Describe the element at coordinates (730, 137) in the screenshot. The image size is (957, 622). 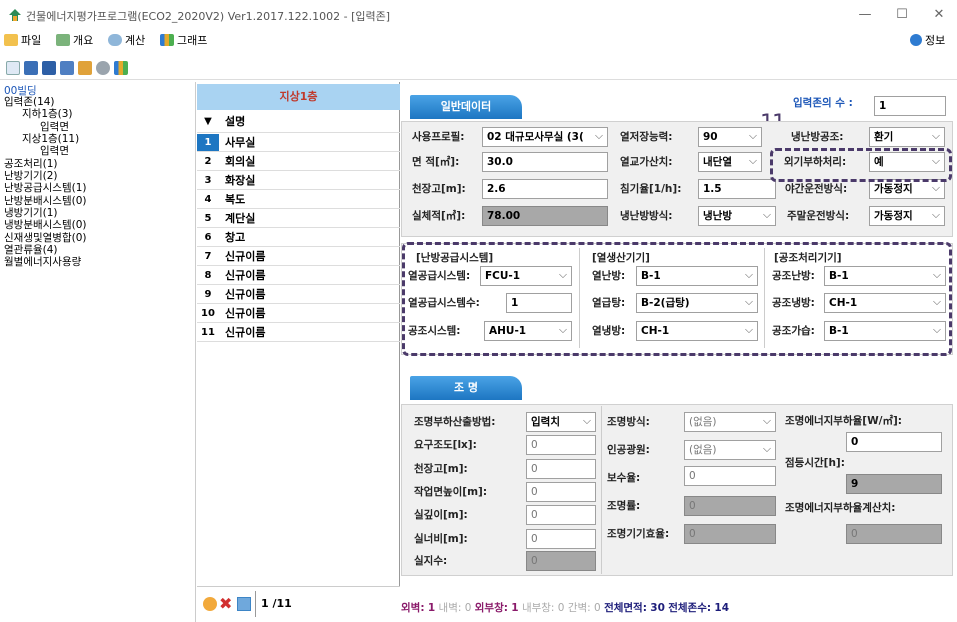
I see `heat-storage-select: 90` at that location.